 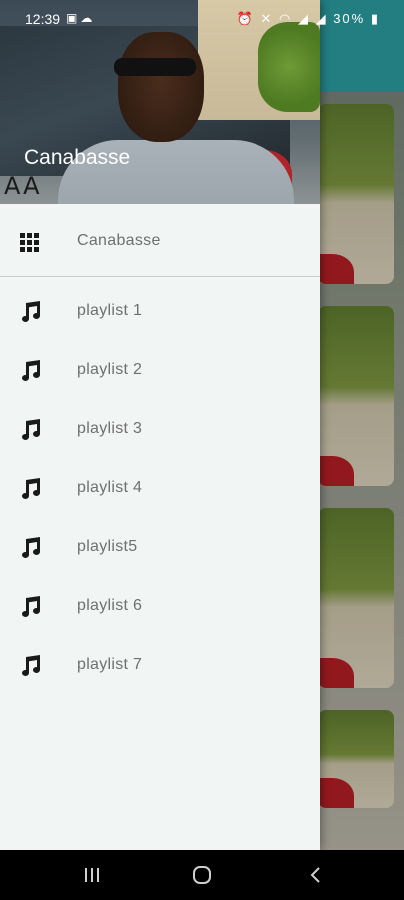 What do you see at coordinates (160, 666) in the screenshot?
I see `drawer-item-playlist-7: playlist 7` at bounding box center [160, 666].